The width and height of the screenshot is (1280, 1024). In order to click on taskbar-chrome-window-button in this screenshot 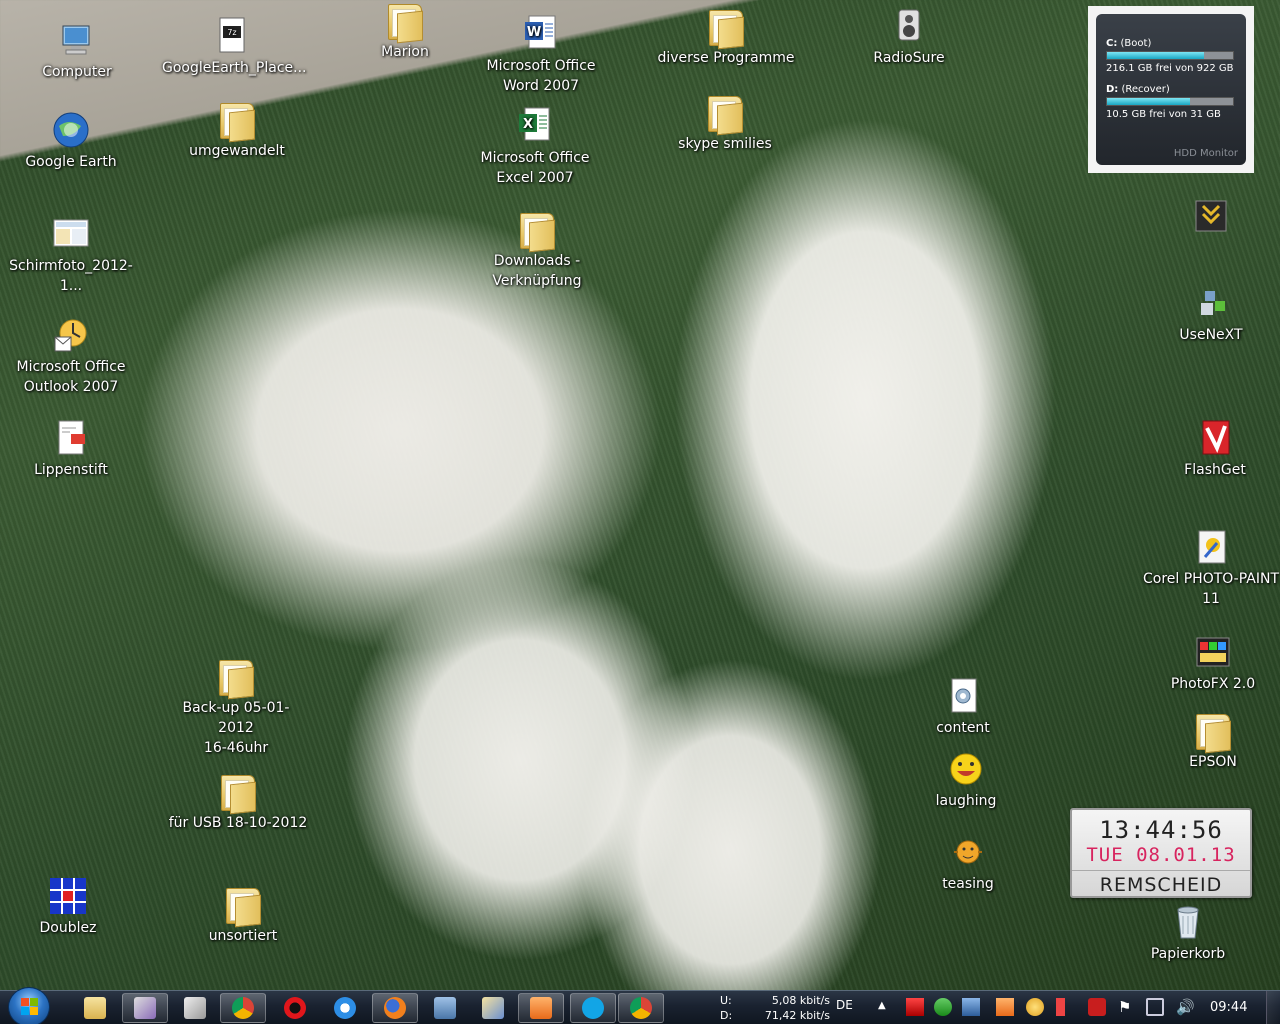, I will do `click(641, 1008)`.